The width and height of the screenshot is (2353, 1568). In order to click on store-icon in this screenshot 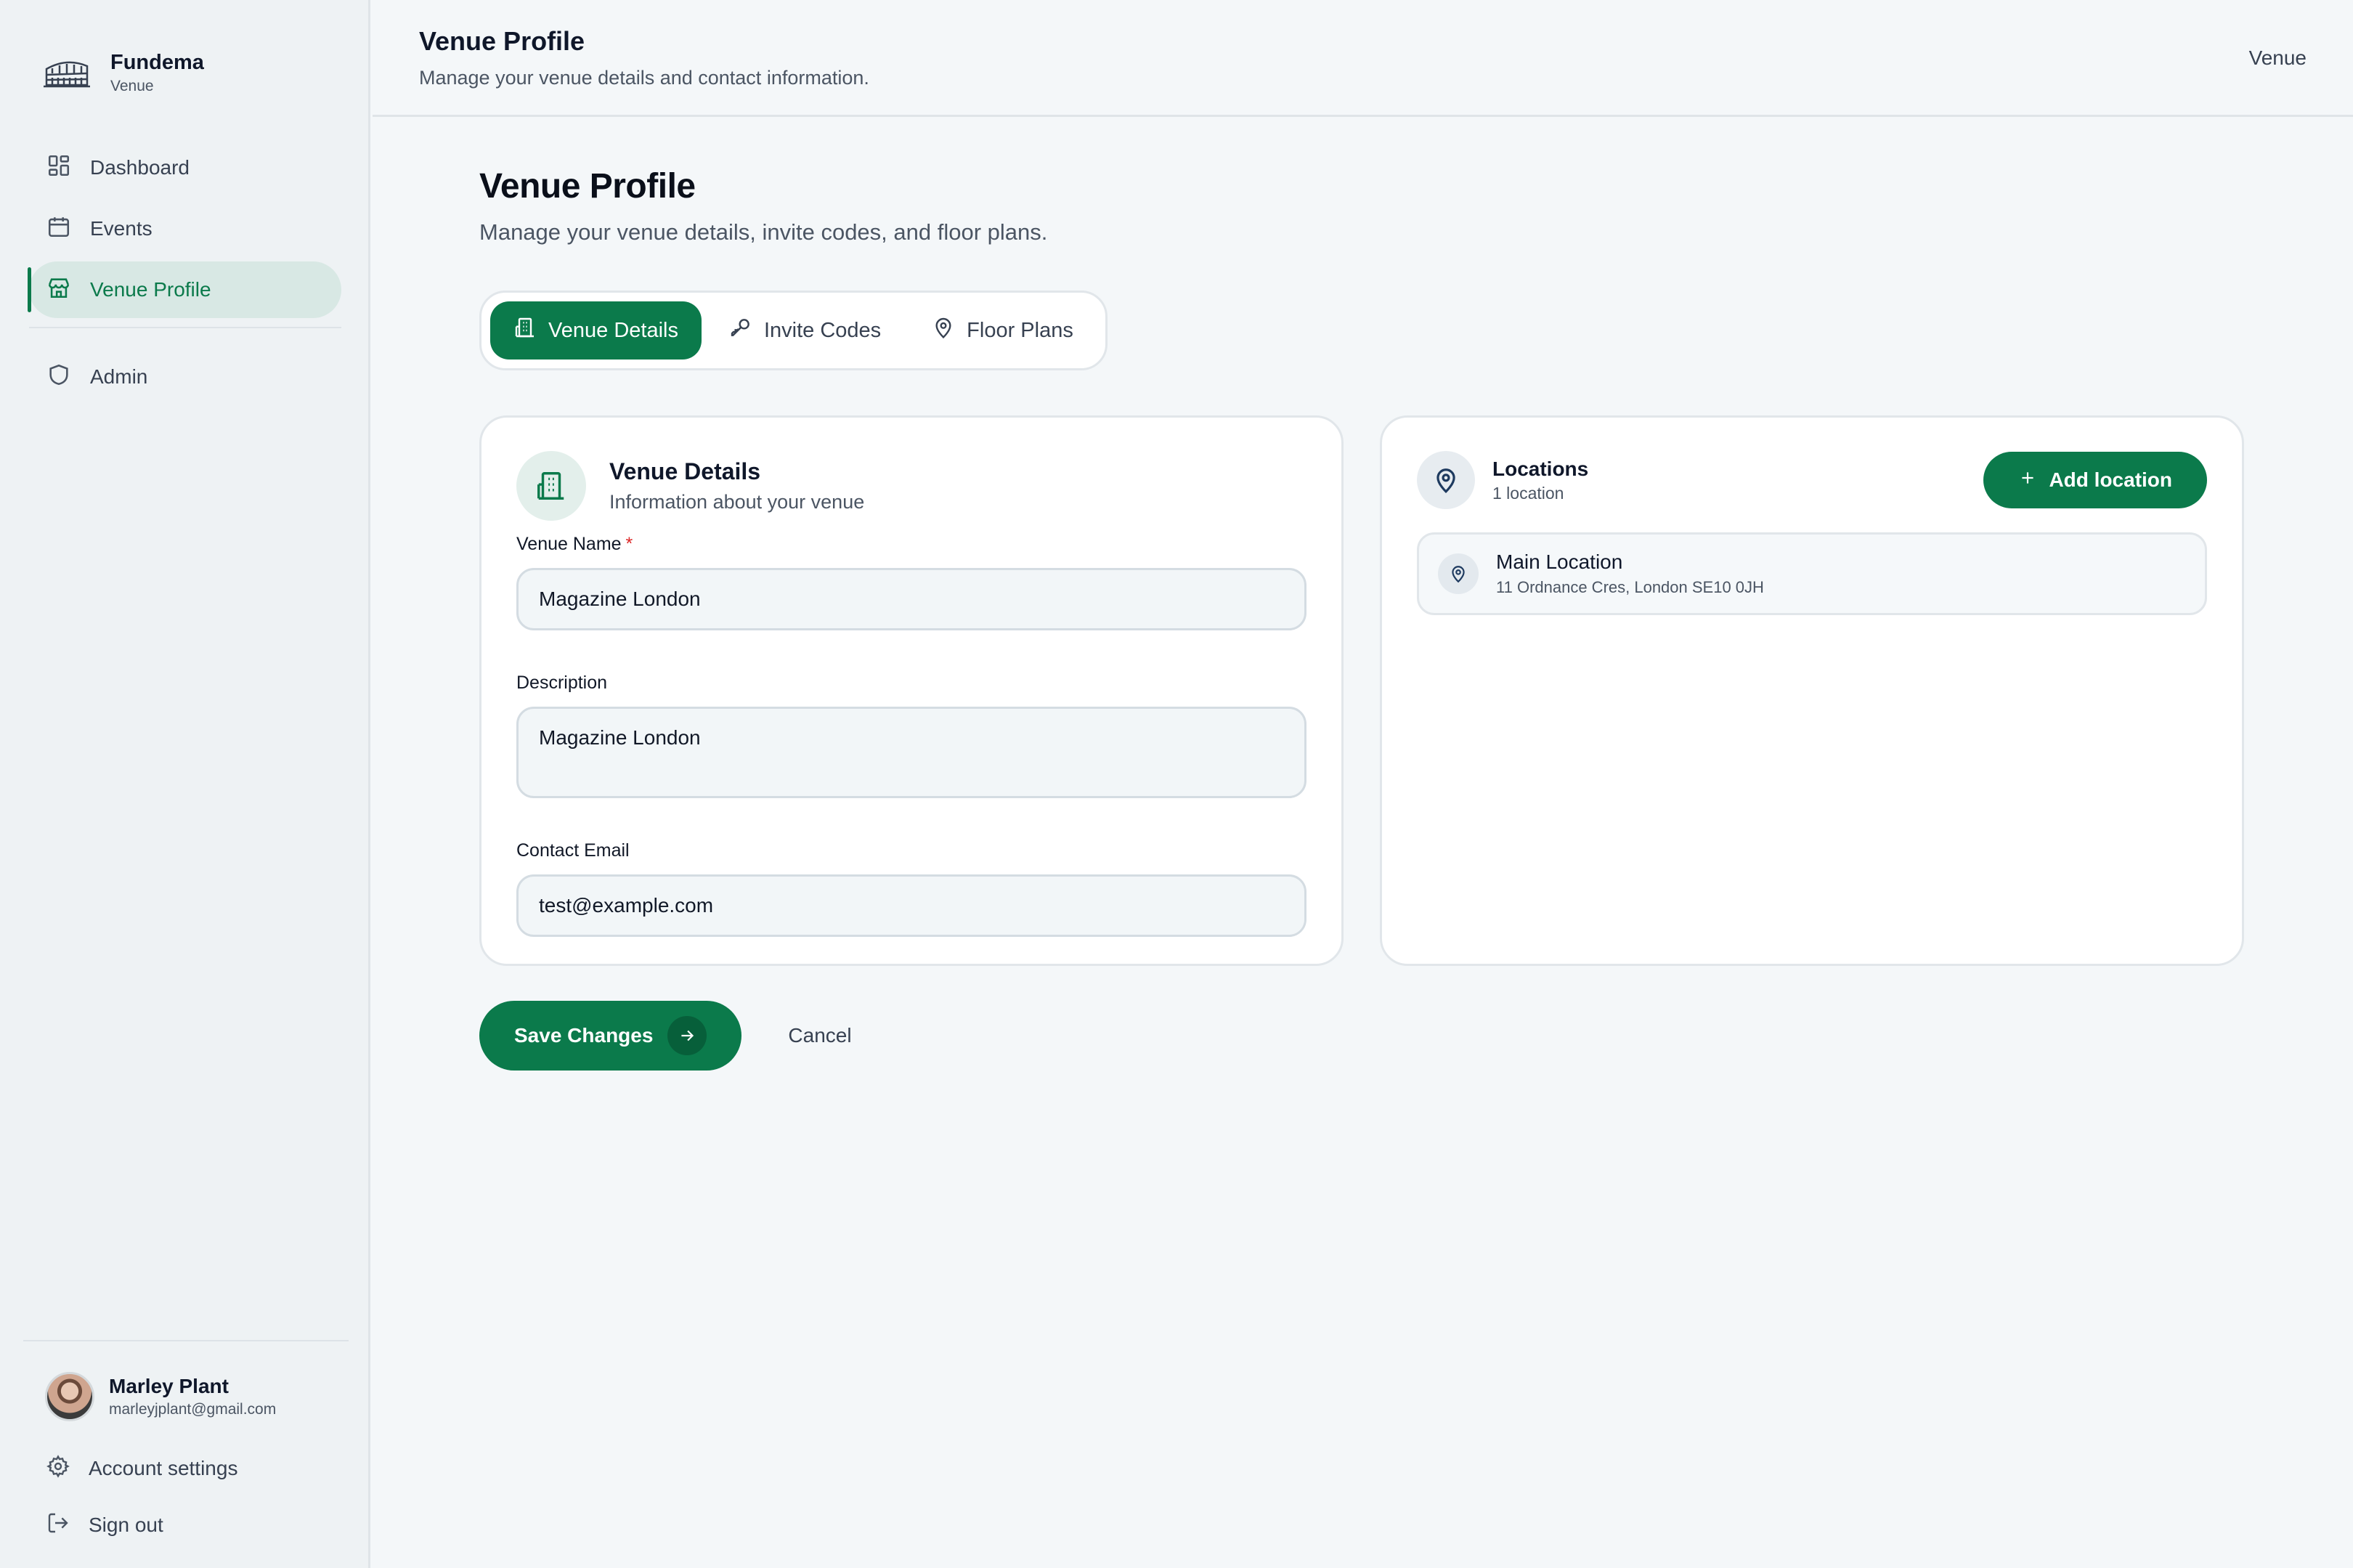, I will do `click(58, 290)`.